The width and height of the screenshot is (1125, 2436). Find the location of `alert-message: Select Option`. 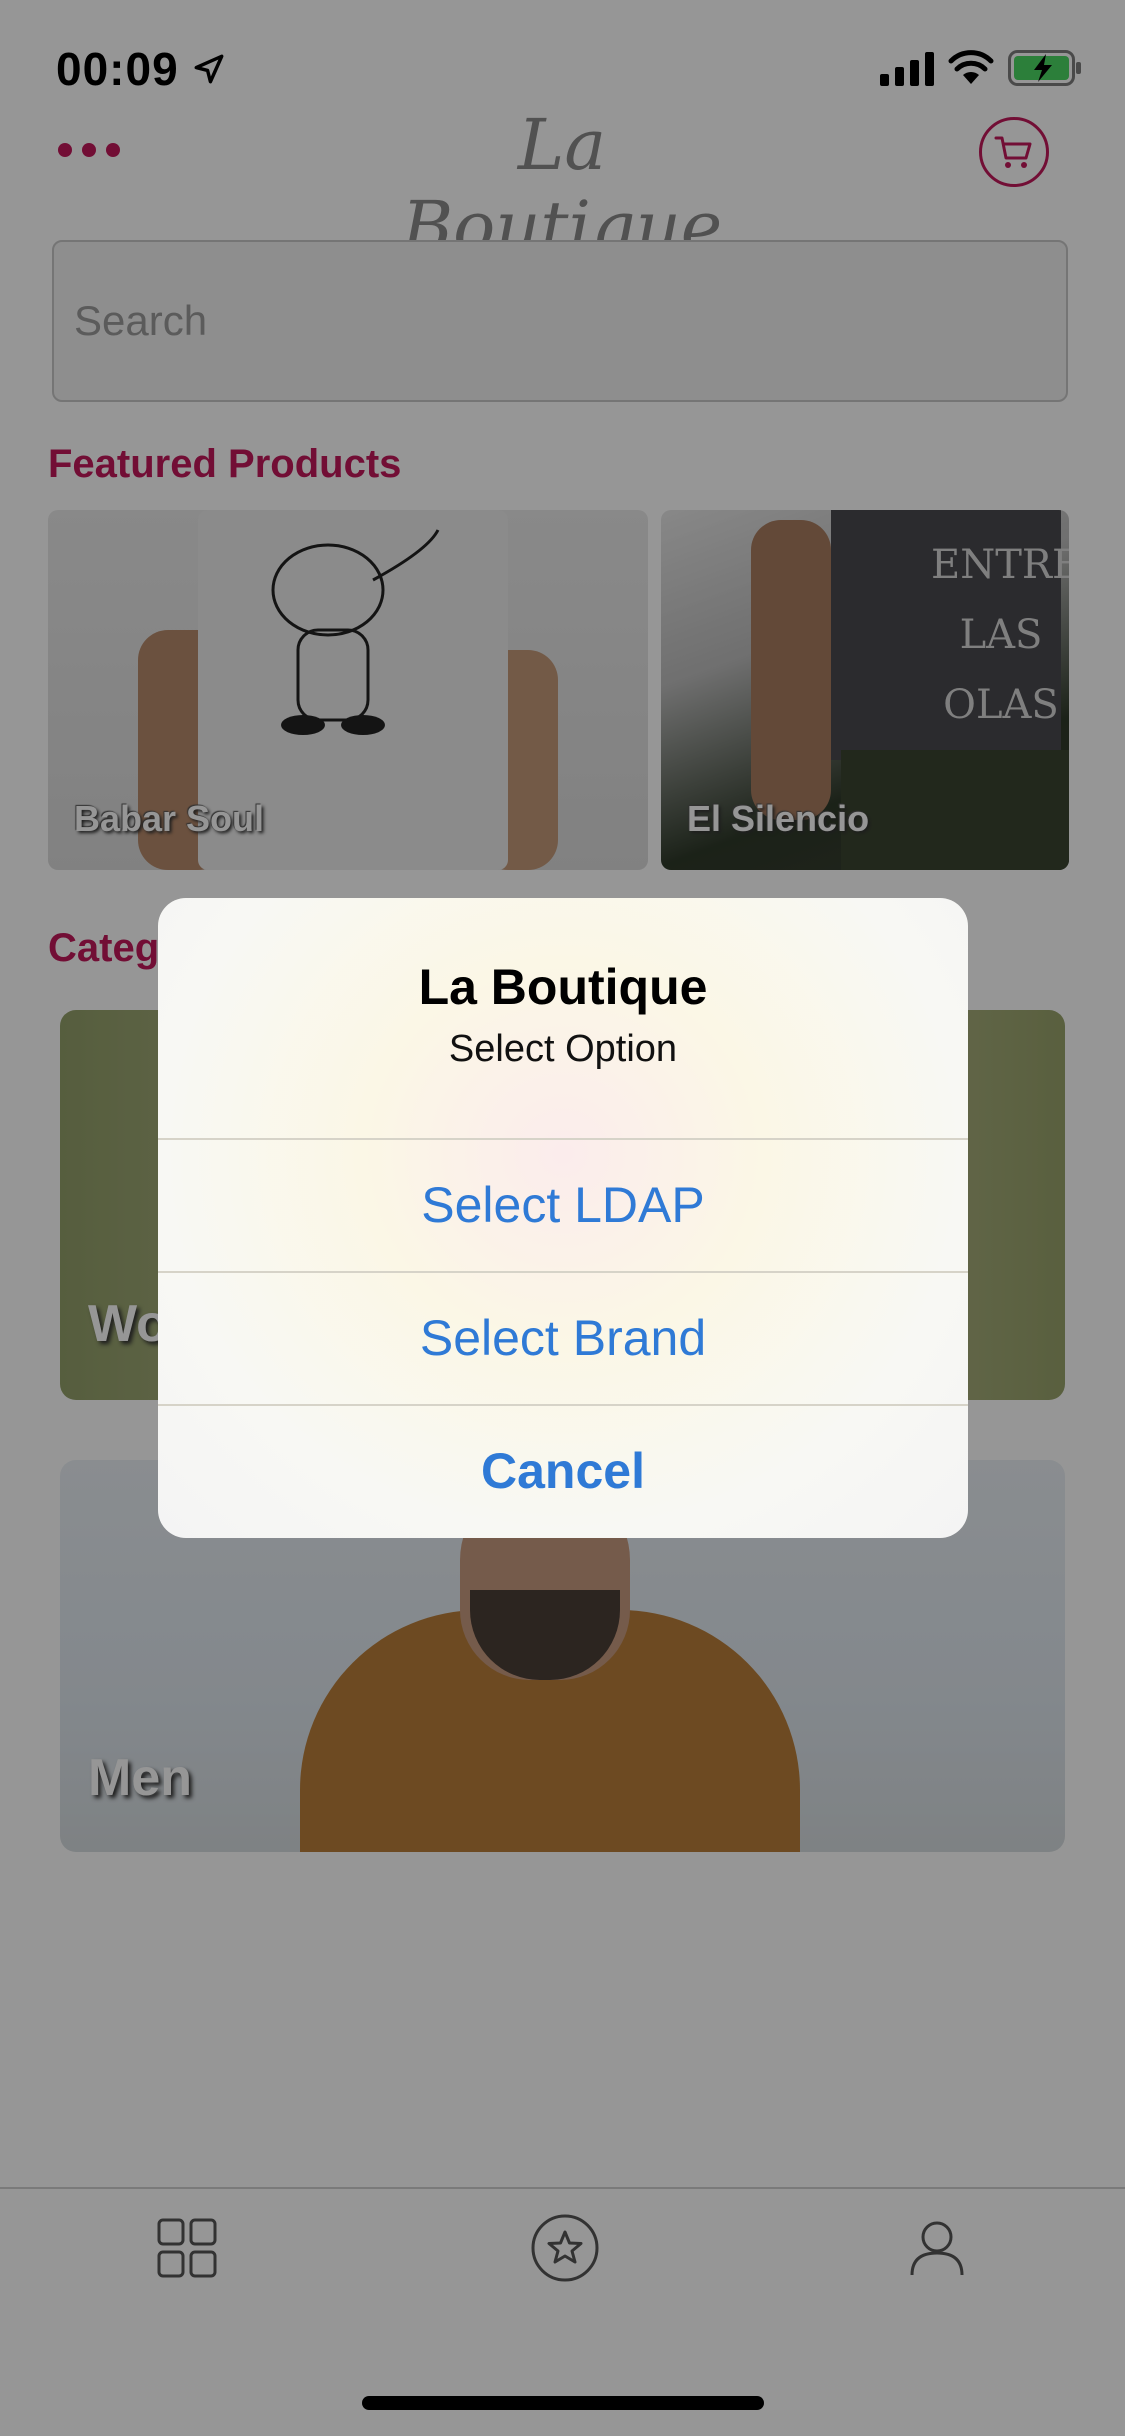

alert-message: Select Option is located at coordinates (563, 1049).